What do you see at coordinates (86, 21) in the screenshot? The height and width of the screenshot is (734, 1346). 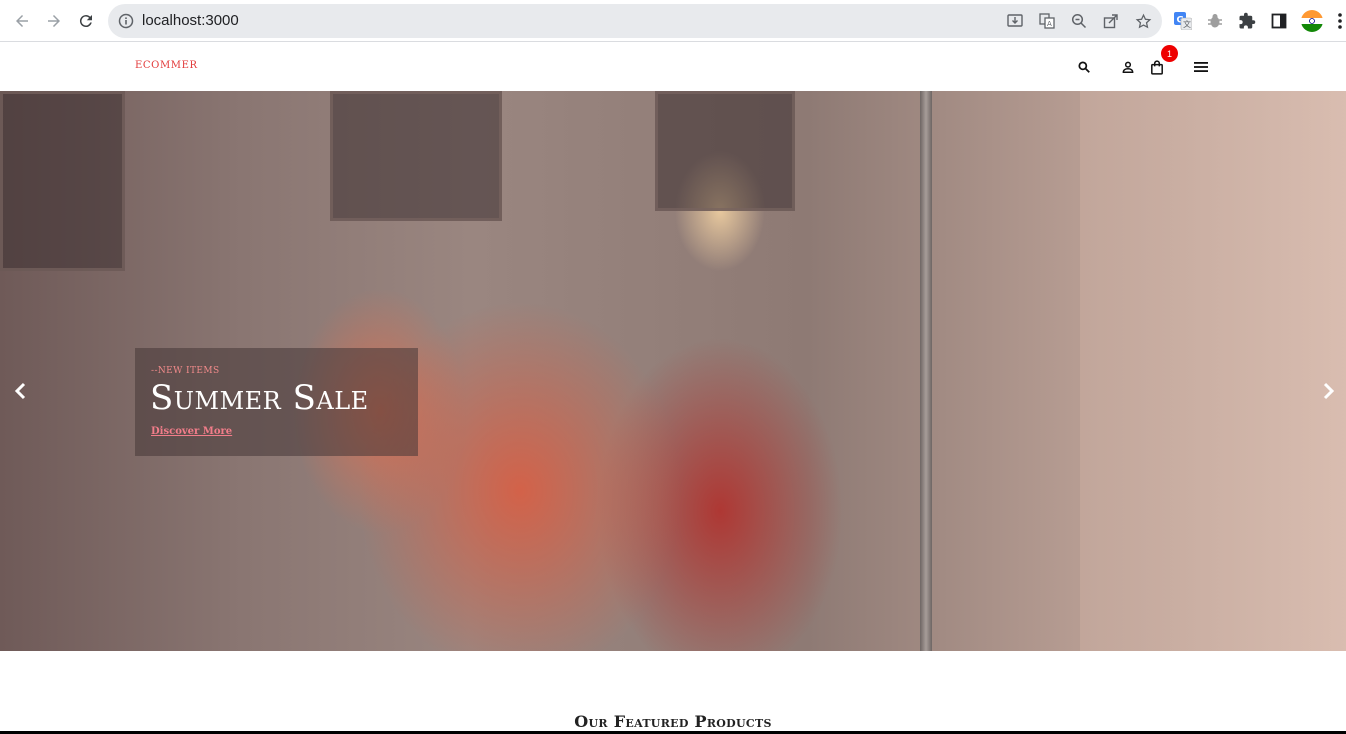 I see `reload-icon` at bounding box center [86, 21].